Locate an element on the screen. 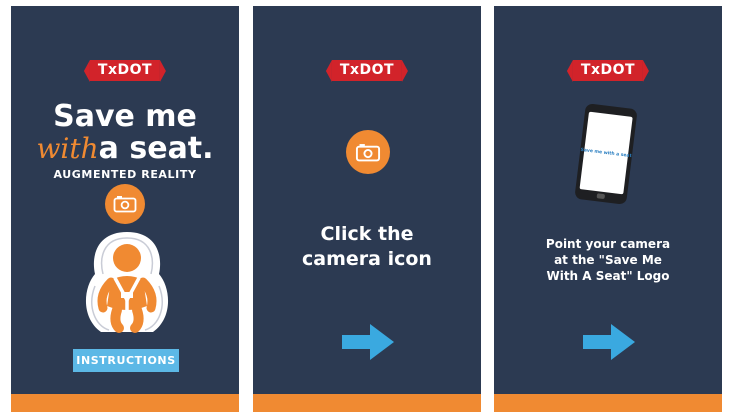 The width and height of the screenshot is (730, 412). instruction-line-1: Click the is located at coordinates (367, 234).